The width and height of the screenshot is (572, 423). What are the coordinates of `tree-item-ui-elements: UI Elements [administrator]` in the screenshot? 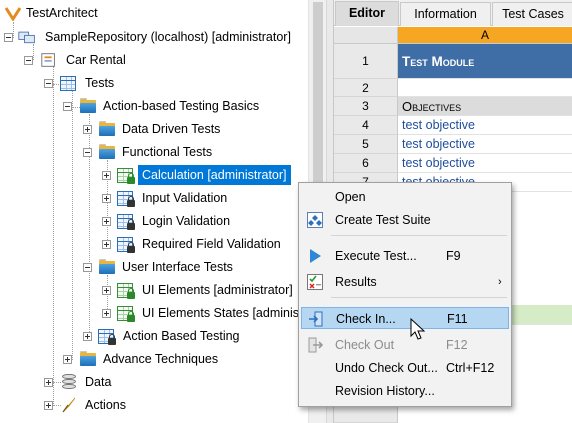 It's located at (154, 290).